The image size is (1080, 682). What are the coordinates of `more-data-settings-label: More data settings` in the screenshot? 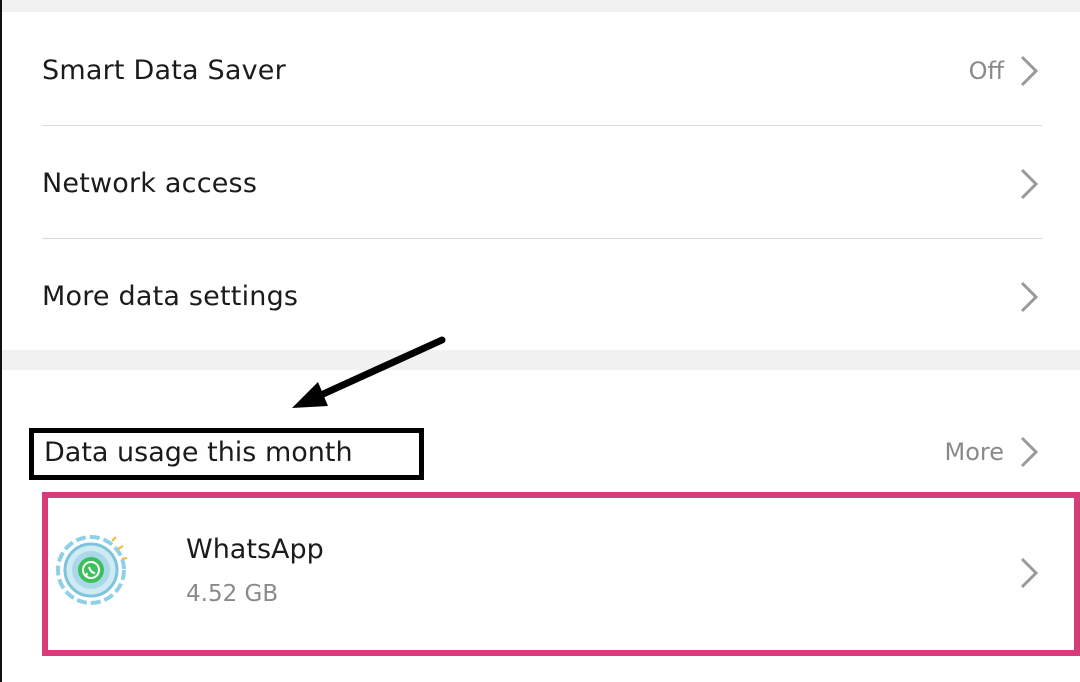 It's located at (170, 296).